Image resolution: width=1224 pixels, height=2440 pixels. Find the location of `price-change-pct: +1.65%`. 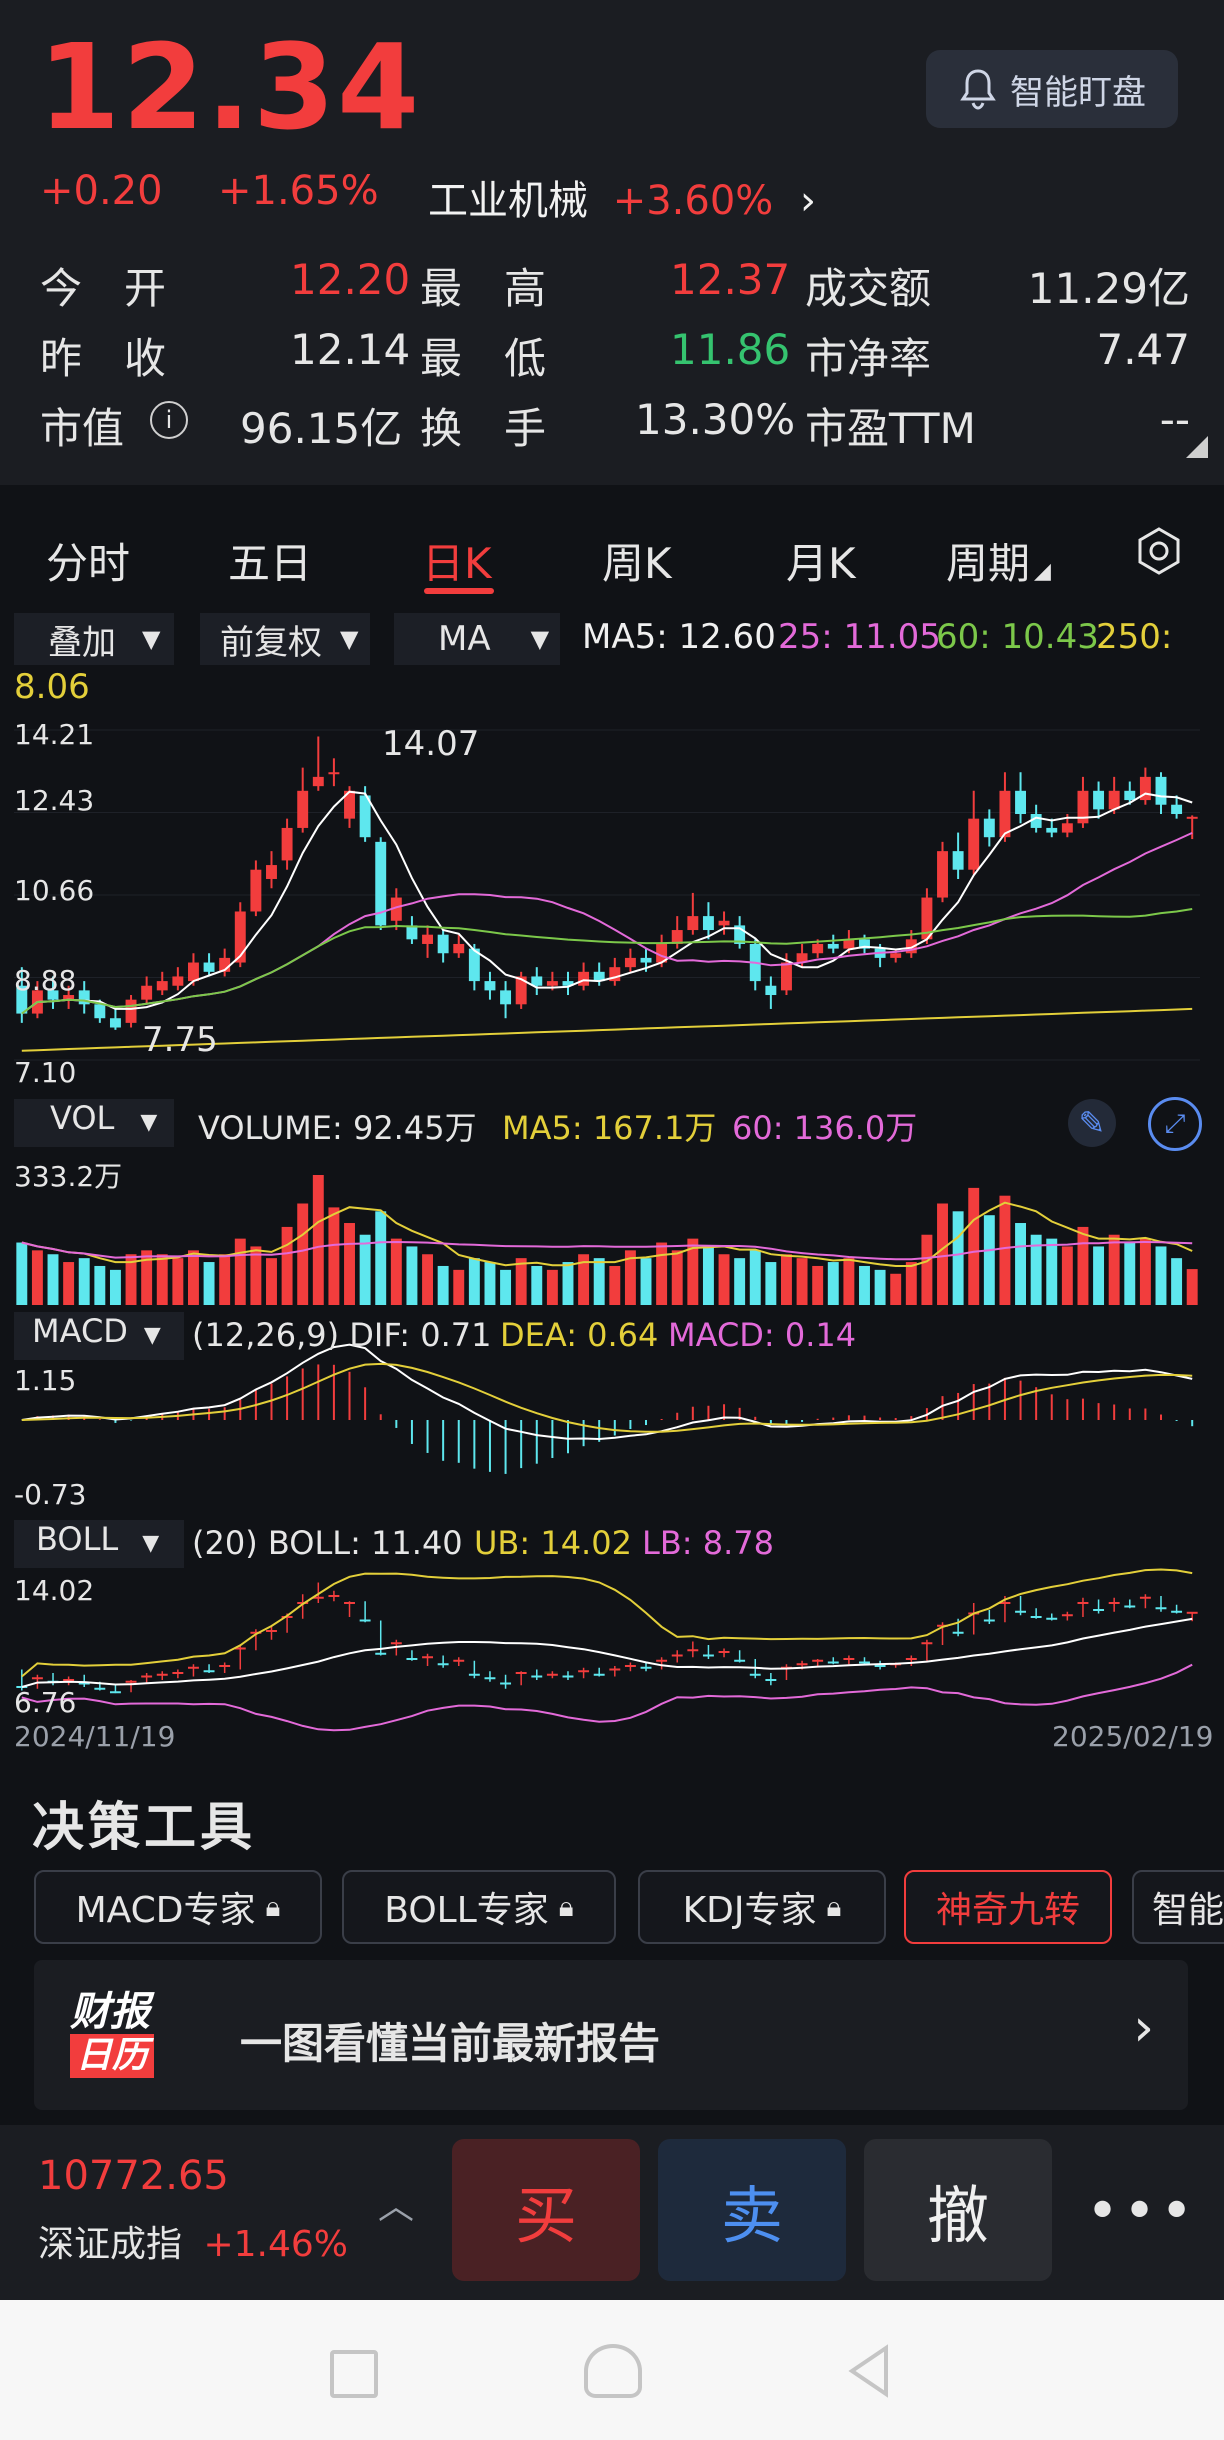

price-change-pct: +1.65% is located at coordinates (298, 191).